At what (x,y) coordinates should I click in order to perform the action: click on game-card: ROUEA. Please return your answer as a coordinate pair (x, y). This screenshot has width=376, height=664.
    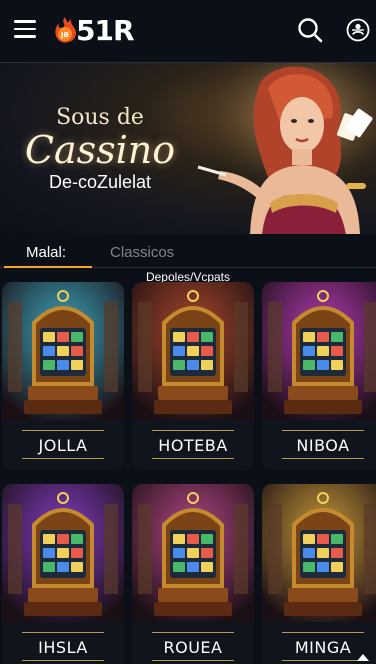
    Looking at the image, I should click on (193, 574).